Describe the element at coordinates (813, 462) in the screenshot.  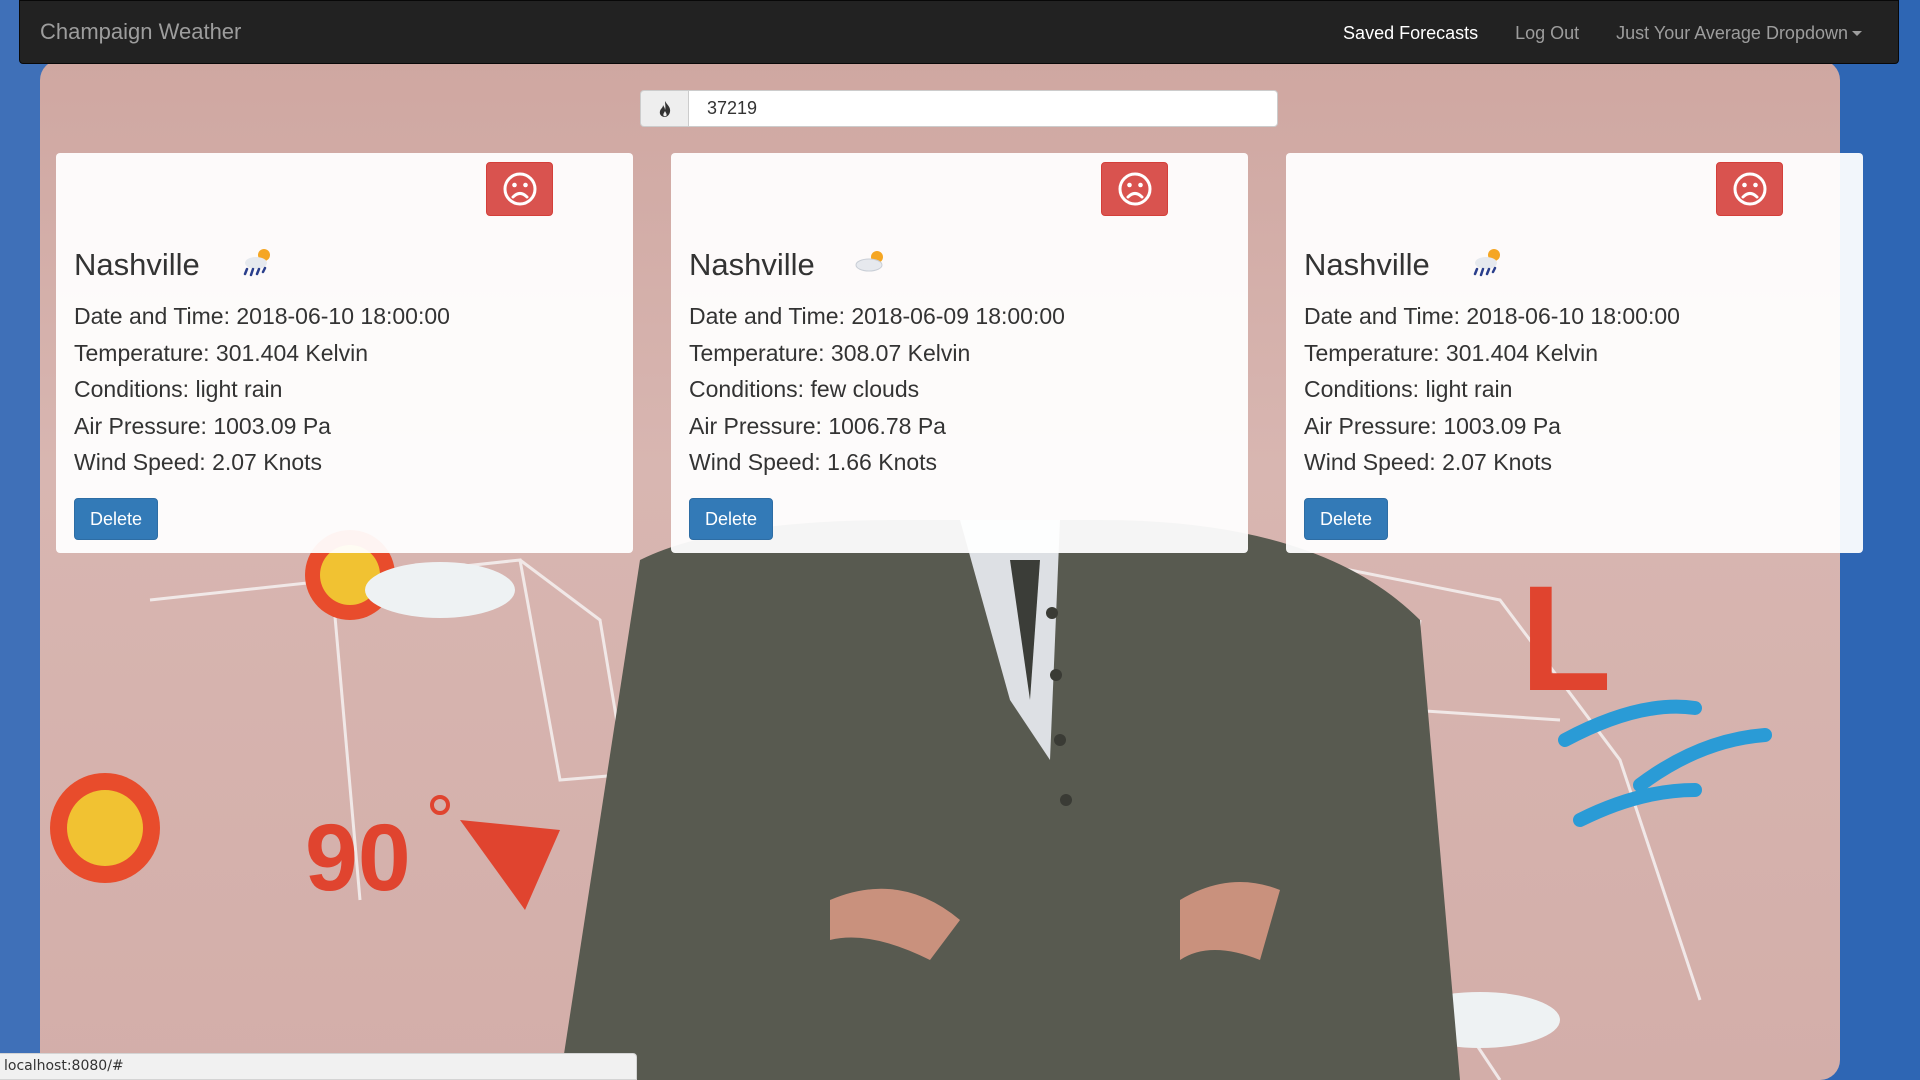
I see `wind-speed: Wind Speed: 1.66 Knots` at that location.